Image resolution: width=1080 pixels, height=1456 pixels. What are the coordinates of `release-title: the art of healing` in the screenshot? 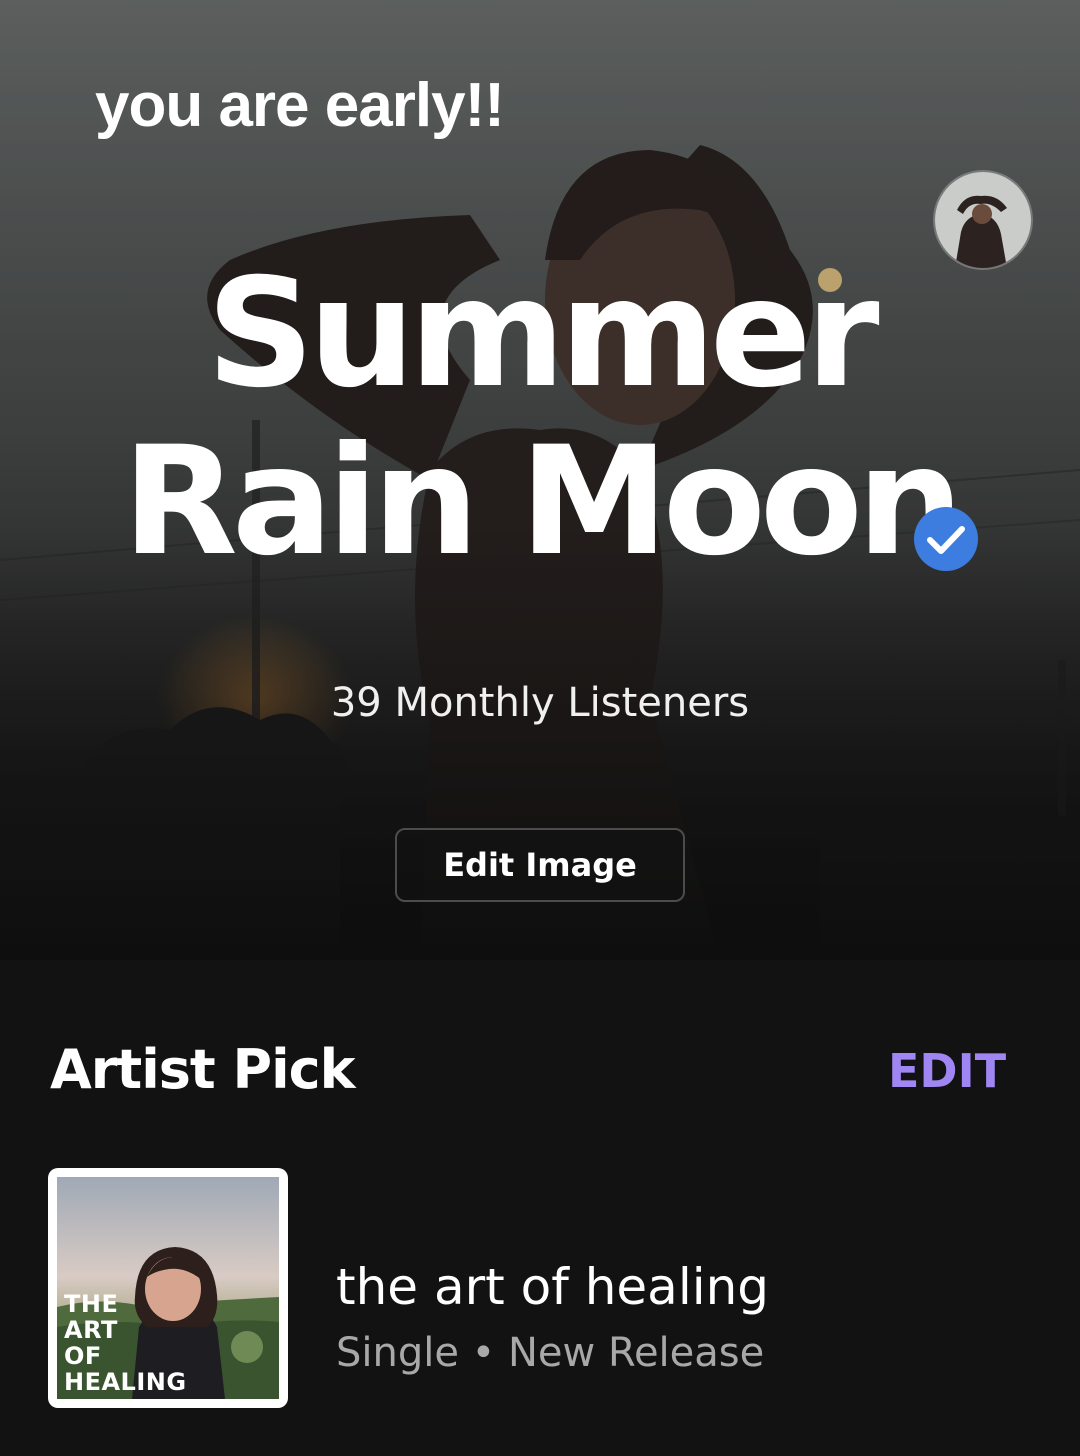 It's located at (552, 1287).